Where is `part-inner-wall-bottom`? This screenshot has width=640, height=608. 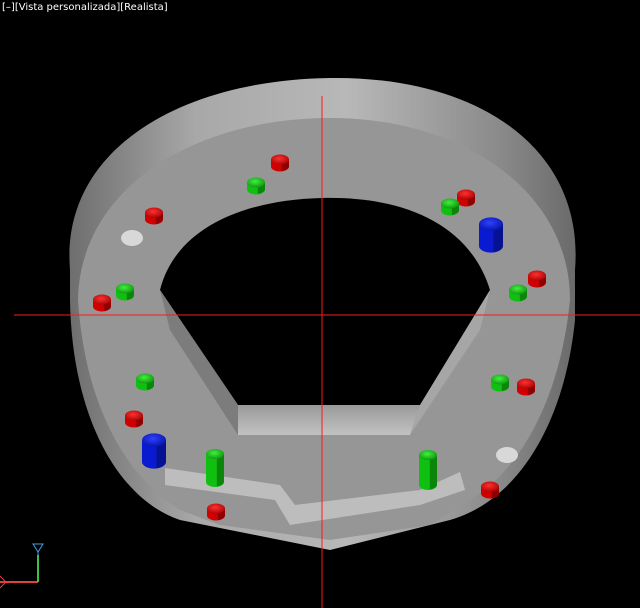
part-inner-wall-bottom is located at coordinates (329, 420).